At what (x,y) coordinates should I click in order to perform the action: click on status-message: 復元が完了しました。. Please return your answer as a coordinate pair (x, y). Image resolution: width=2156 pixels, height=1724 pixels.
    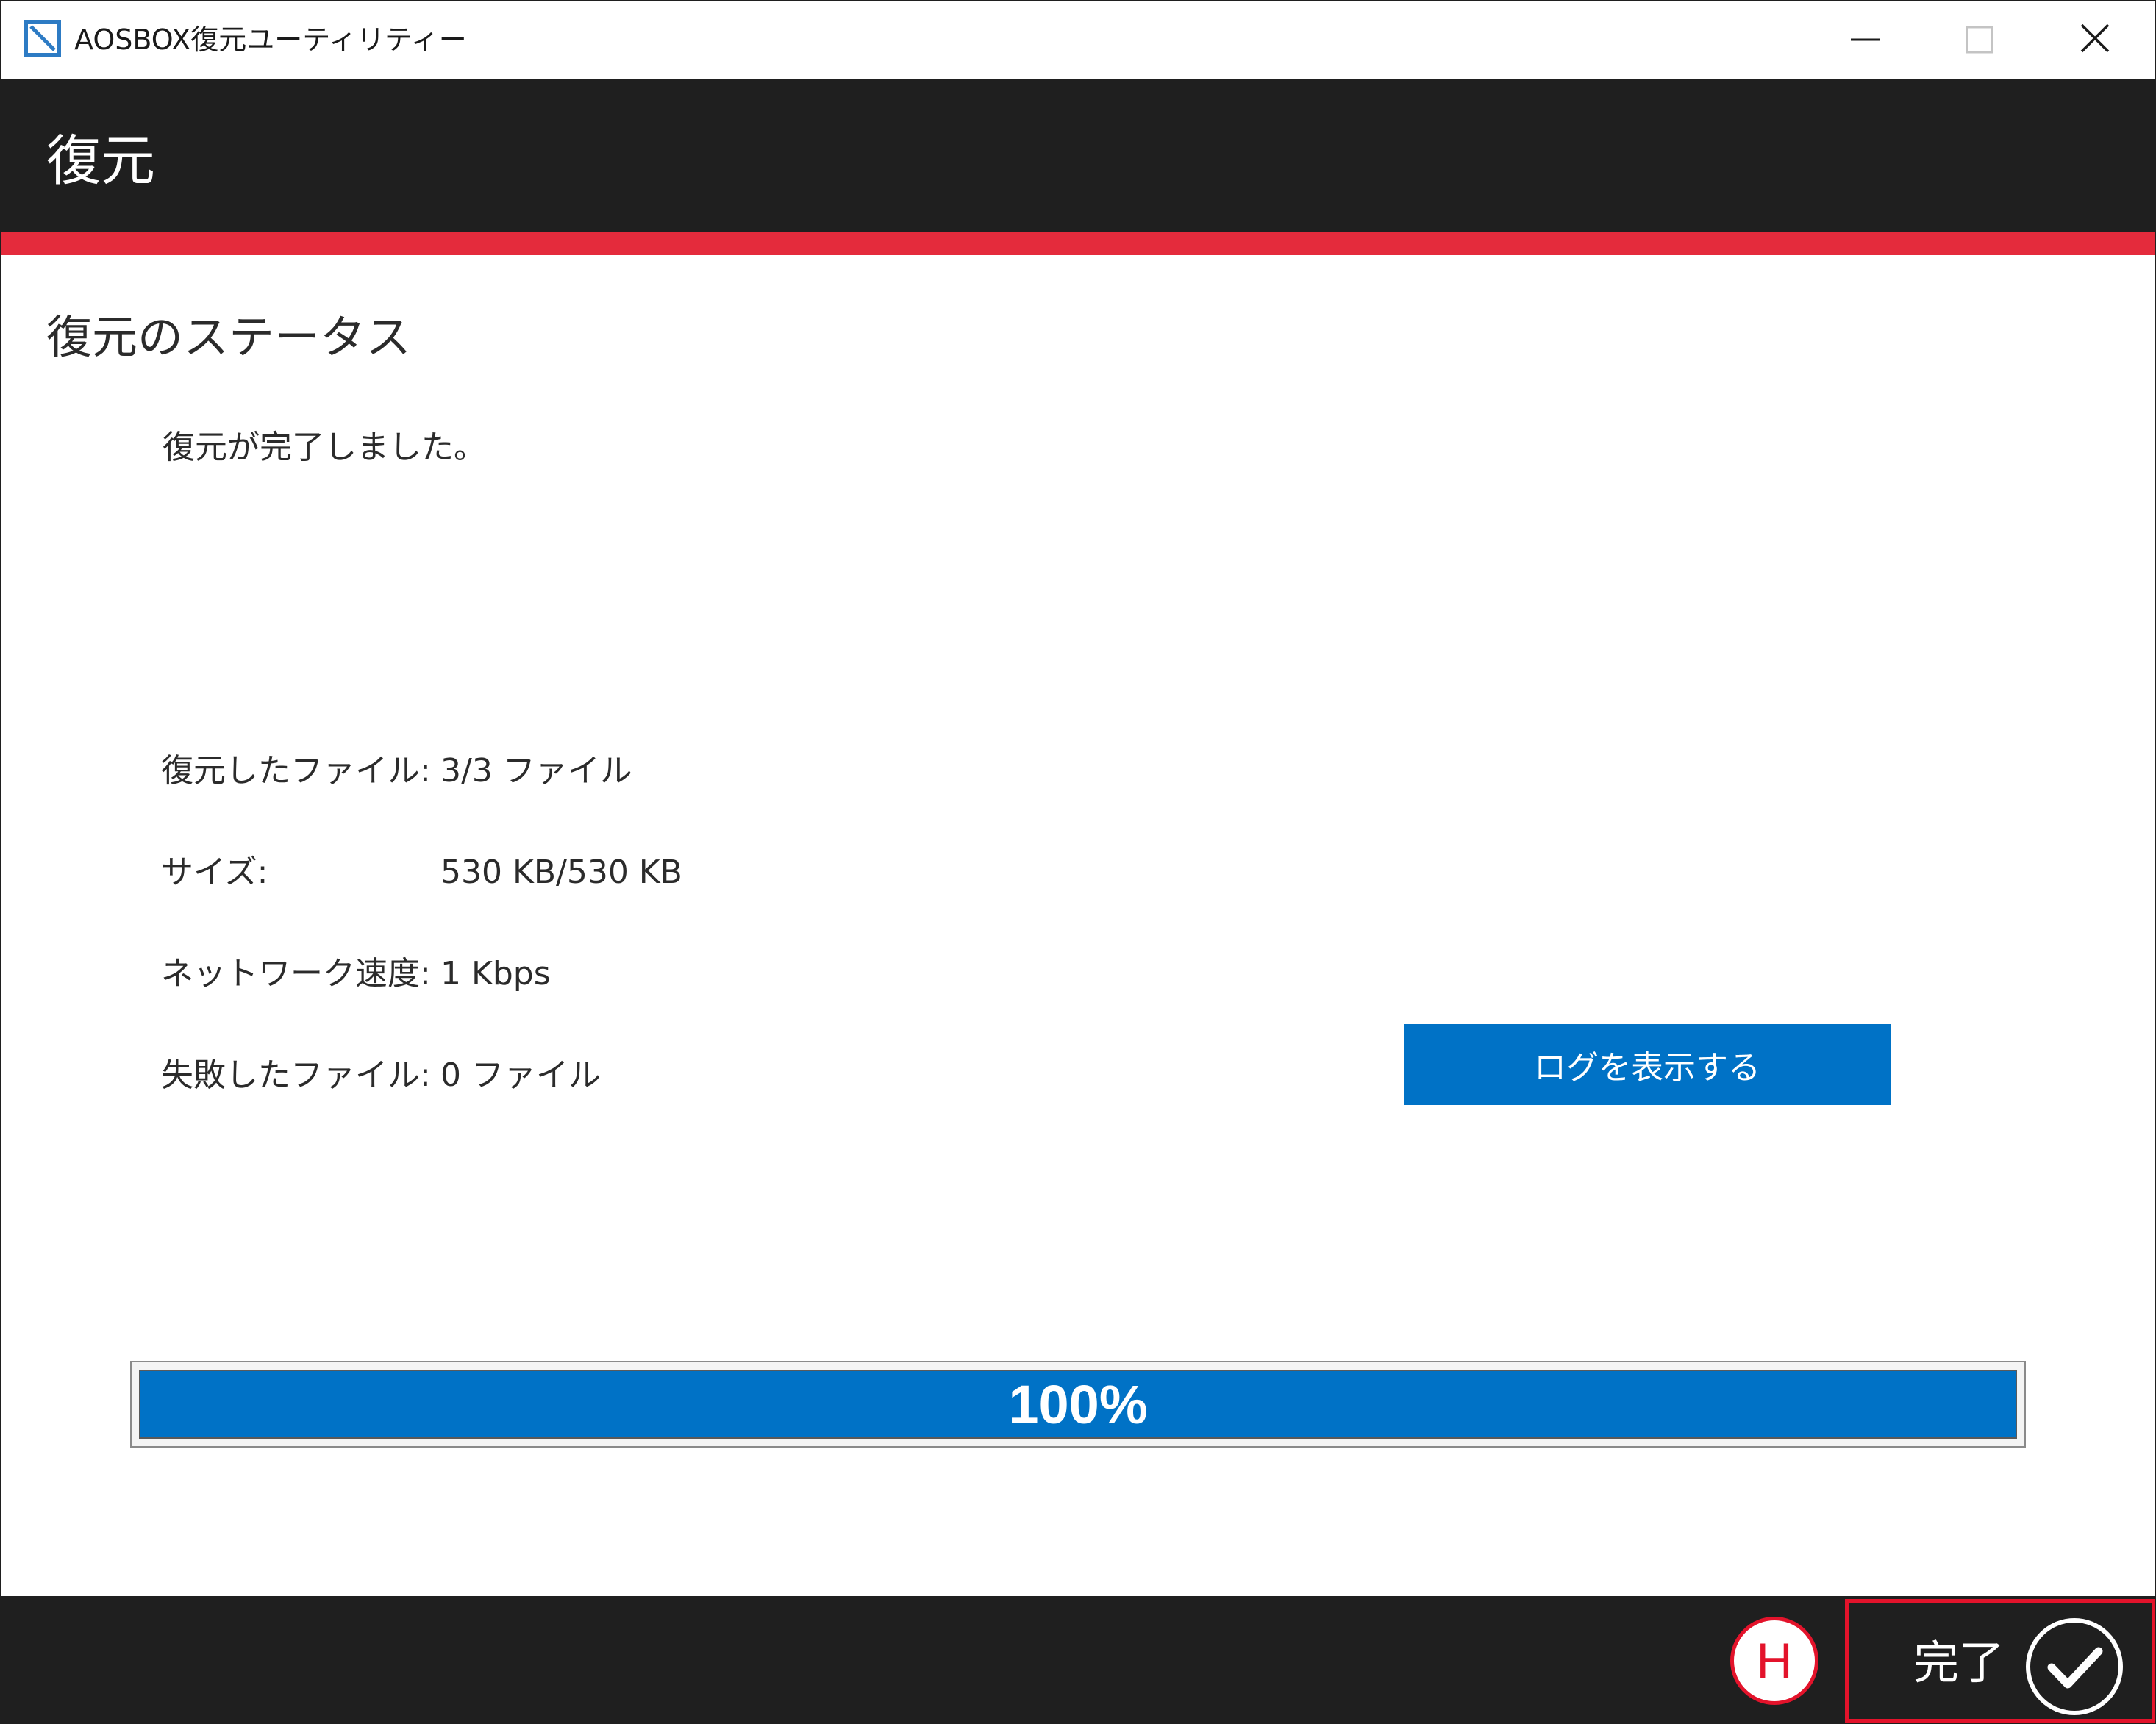
    Looking at the image, I should click on (325, 447).